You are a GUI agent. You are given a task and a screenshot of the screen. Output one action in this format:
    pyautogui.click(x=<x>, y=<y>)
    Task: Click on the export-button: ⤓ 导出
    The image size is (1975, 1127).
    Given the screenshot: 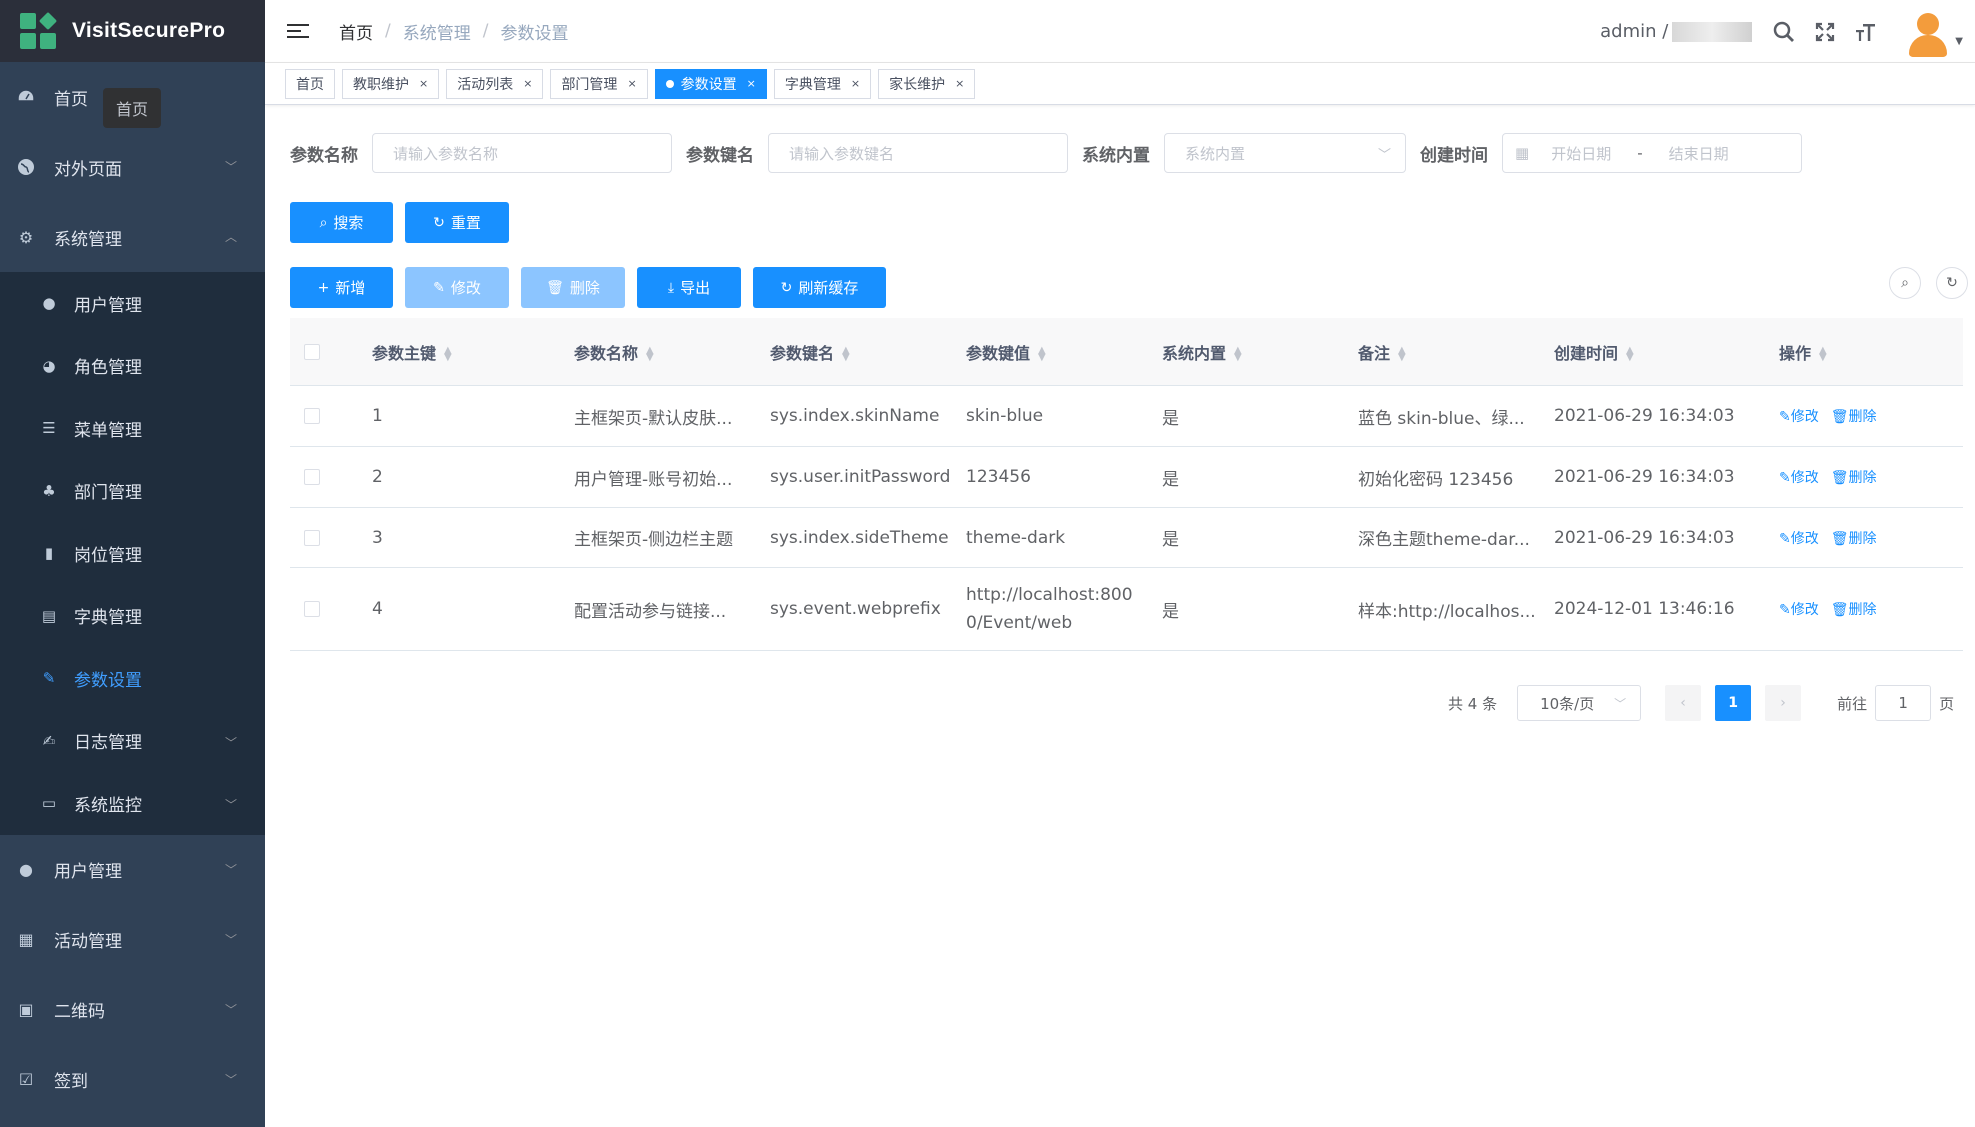 What is the action you would take?
    pyautogui.click(x=689, y=287)
    